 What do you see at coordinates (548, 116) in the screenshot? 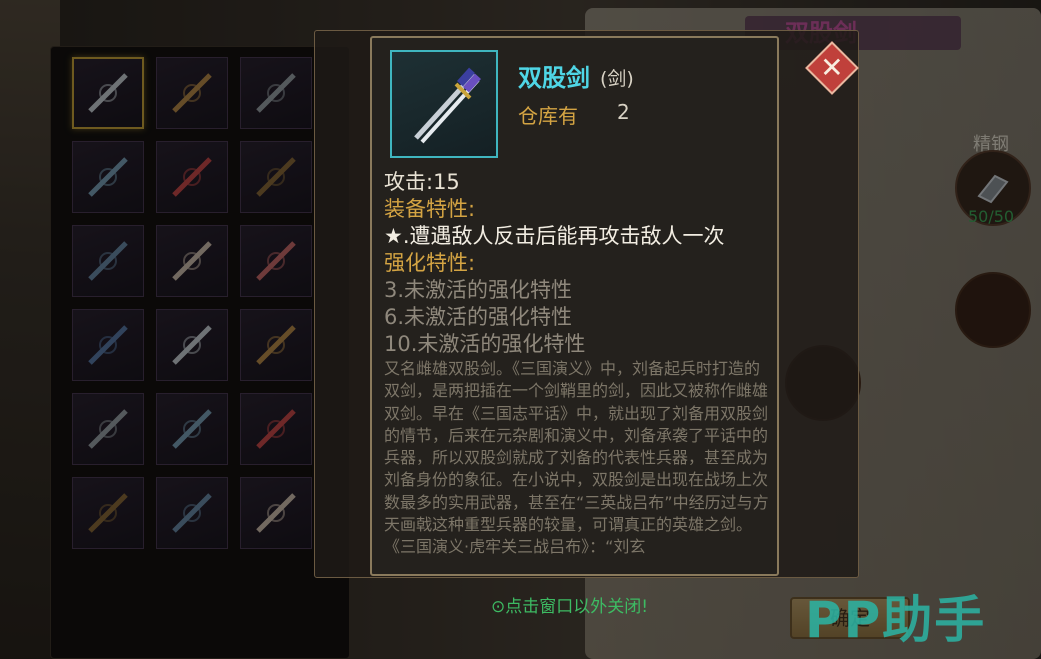
I see `stock-label: 仓库有` at bounding box center [548, 116].